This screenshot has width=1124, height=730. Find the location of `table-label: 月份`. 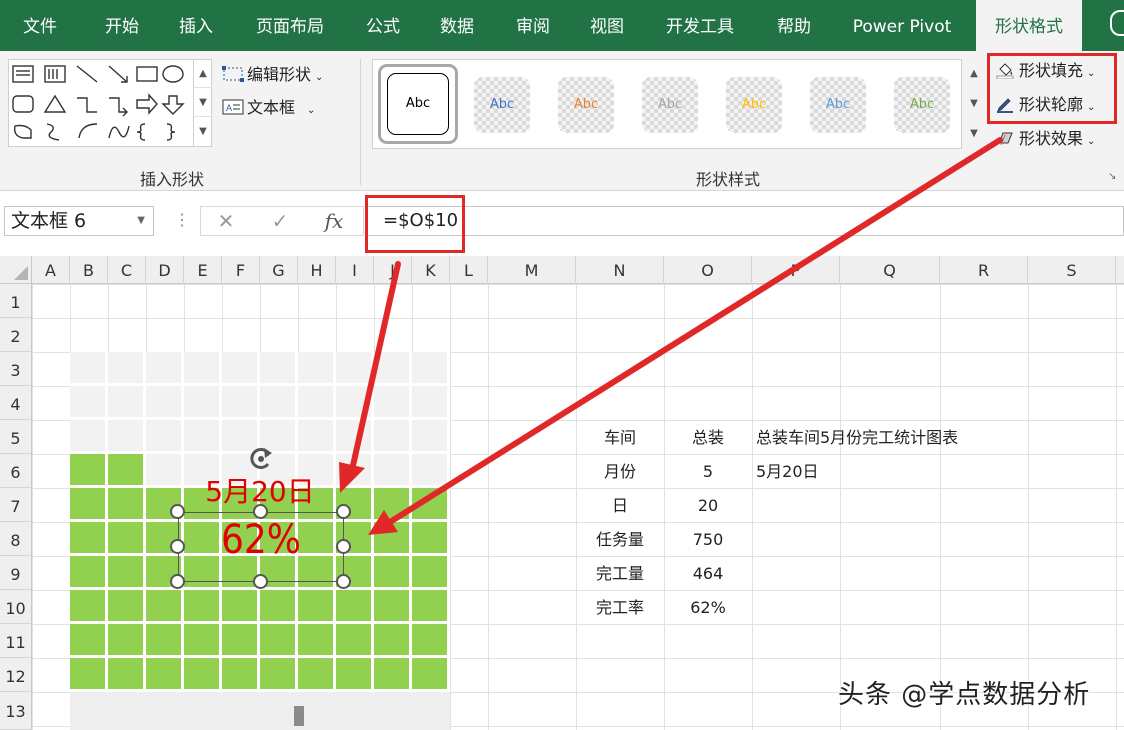

table-label: 月份 is located at coordinates (620, 471).